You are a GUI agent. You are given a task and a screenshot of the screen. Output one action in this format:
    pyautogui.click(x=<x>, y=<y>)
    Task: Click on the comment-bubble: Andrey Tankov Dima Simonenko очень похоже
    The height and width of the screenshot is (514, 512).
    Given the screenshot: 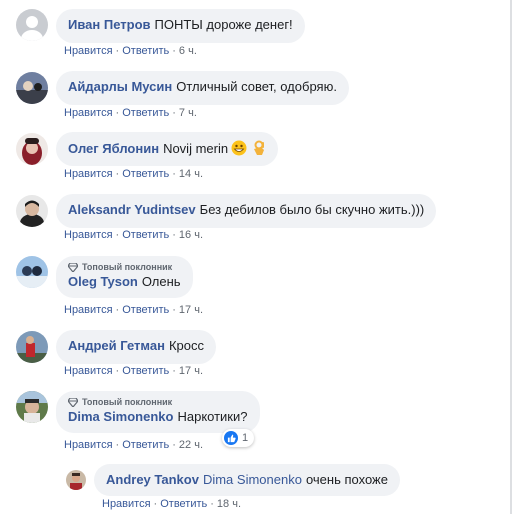 What is the action you would take?
    pyautogui.click(x=247, y=480)
    